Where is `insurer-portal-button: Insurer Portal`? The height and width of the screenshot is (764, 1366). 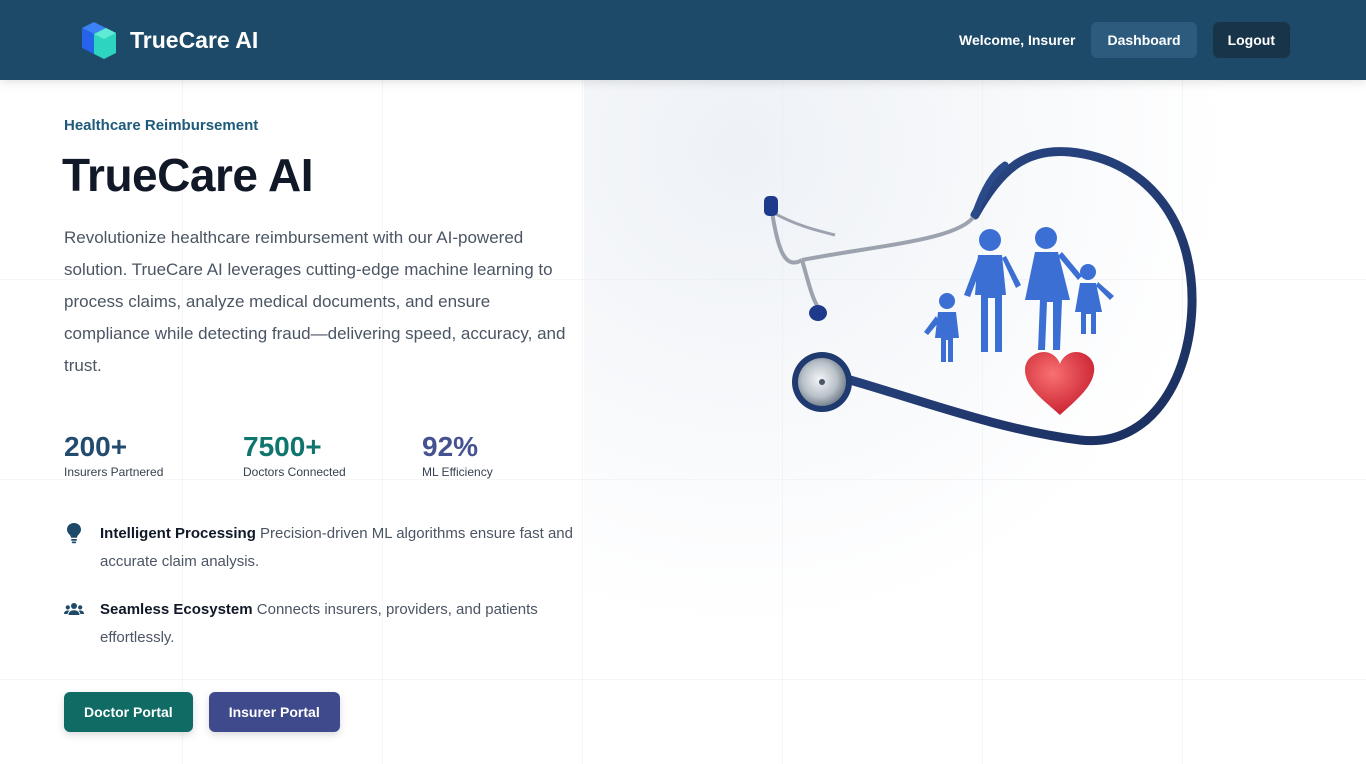 insurer-portal-button: Insurer Portal is located at coordinates (274, 712).